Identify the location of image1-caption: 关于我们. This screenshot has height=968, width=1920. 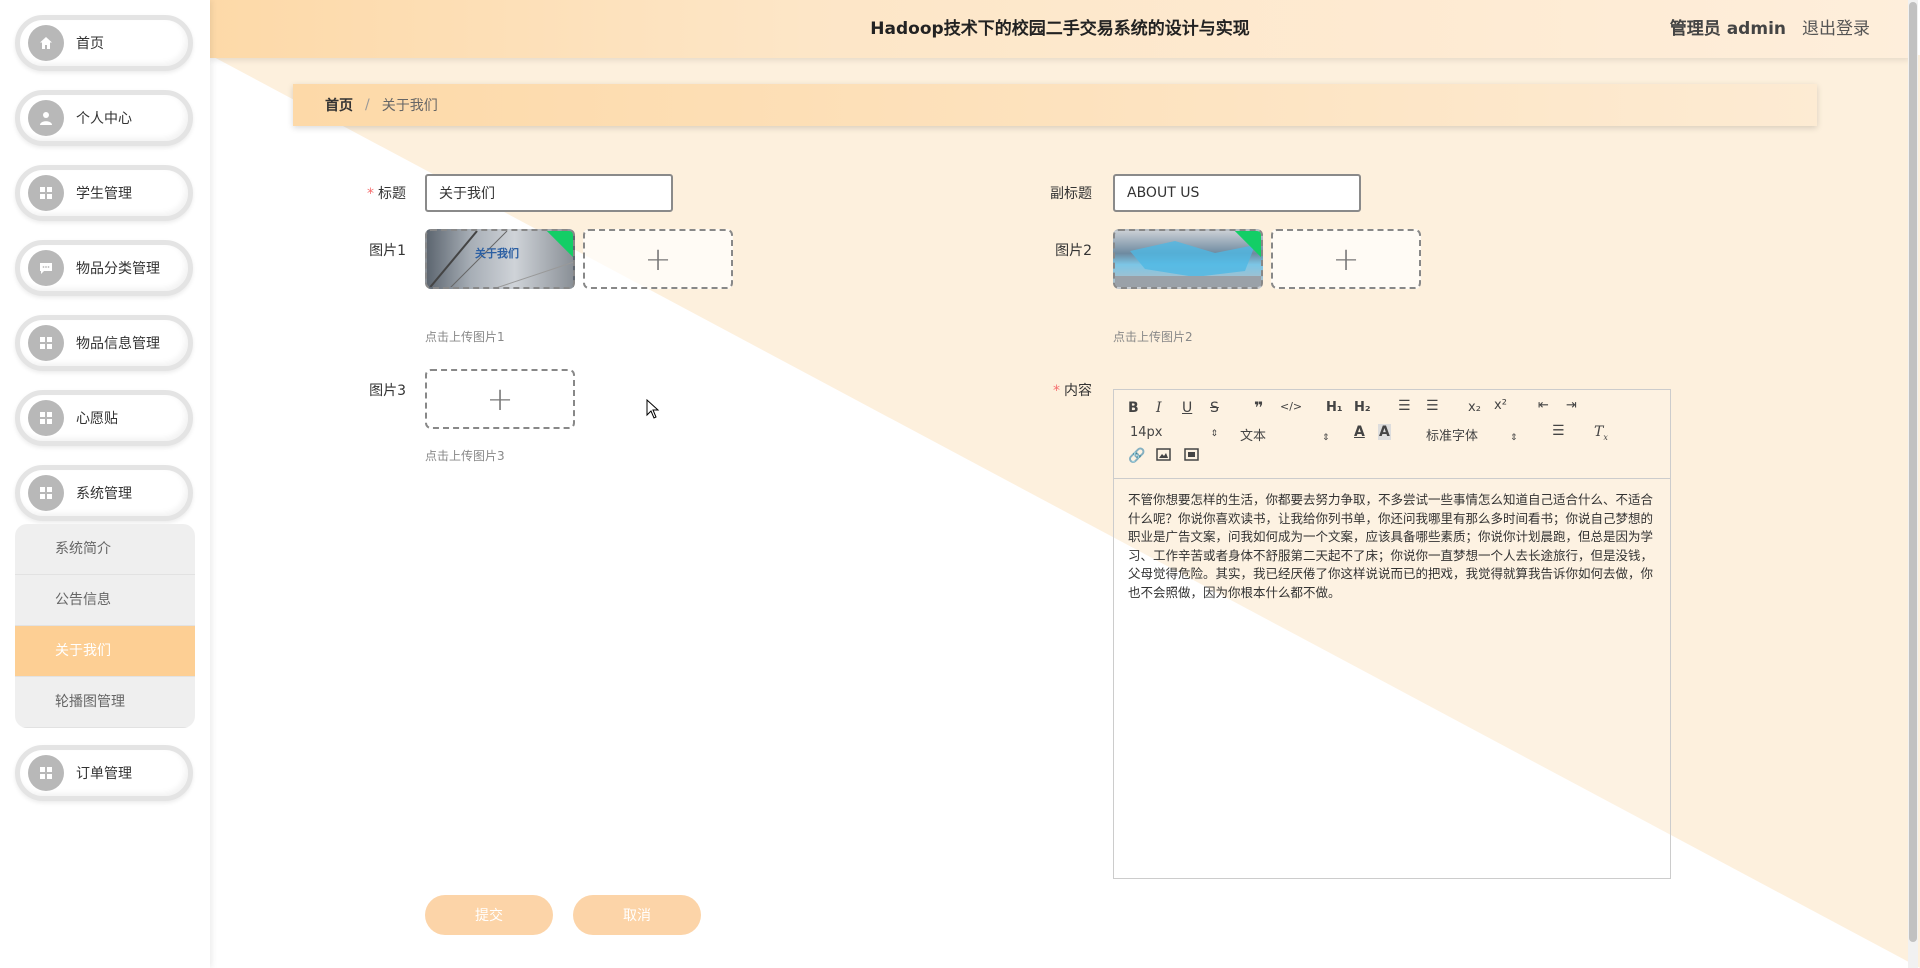
(497, 253).